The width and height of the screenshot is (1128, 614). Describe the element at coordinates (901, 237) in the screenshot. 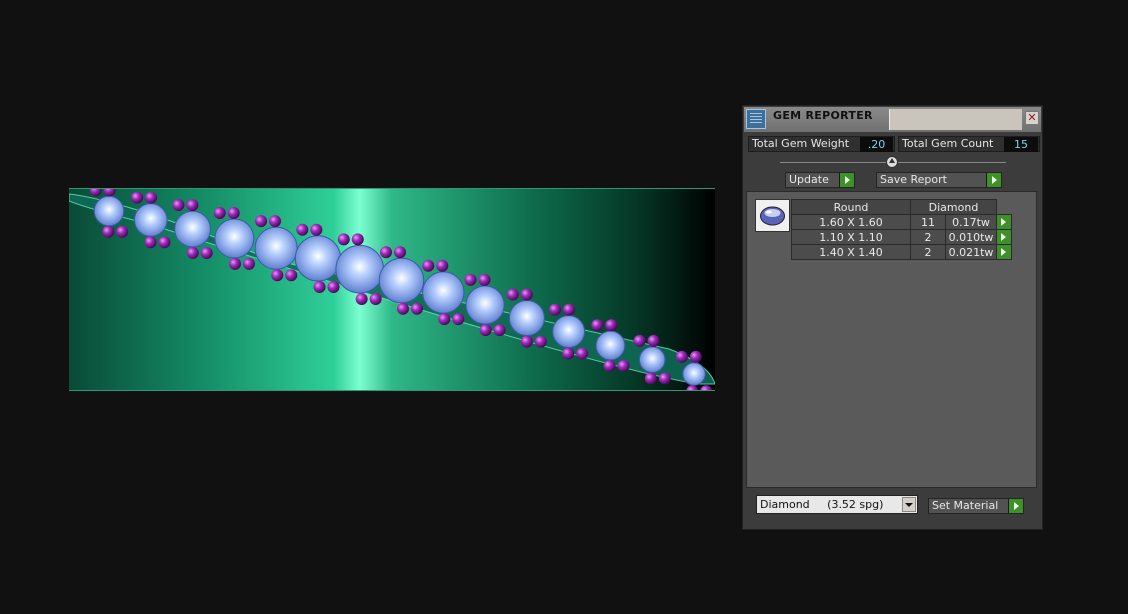

I see `table-row: 1.10 X 1.10 2 0.010tw` at that location.